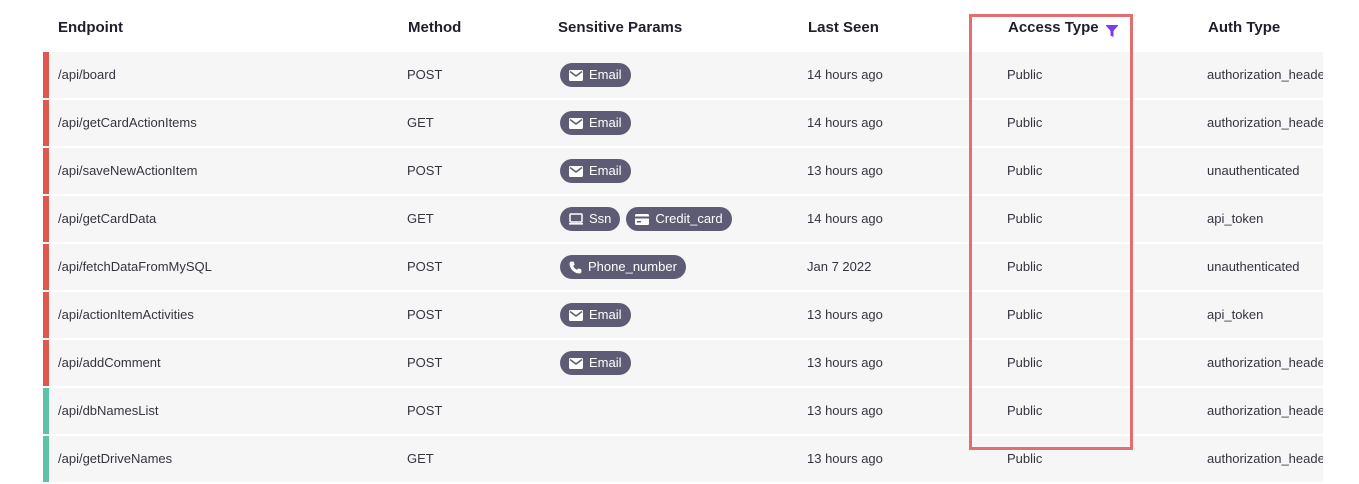 Image resolution: width=1359 pixels, height=484 pixels. What do you see at coordinates (575, 267) in the screenshot?
I see `phone-icon` at bounding box center [575, 267].